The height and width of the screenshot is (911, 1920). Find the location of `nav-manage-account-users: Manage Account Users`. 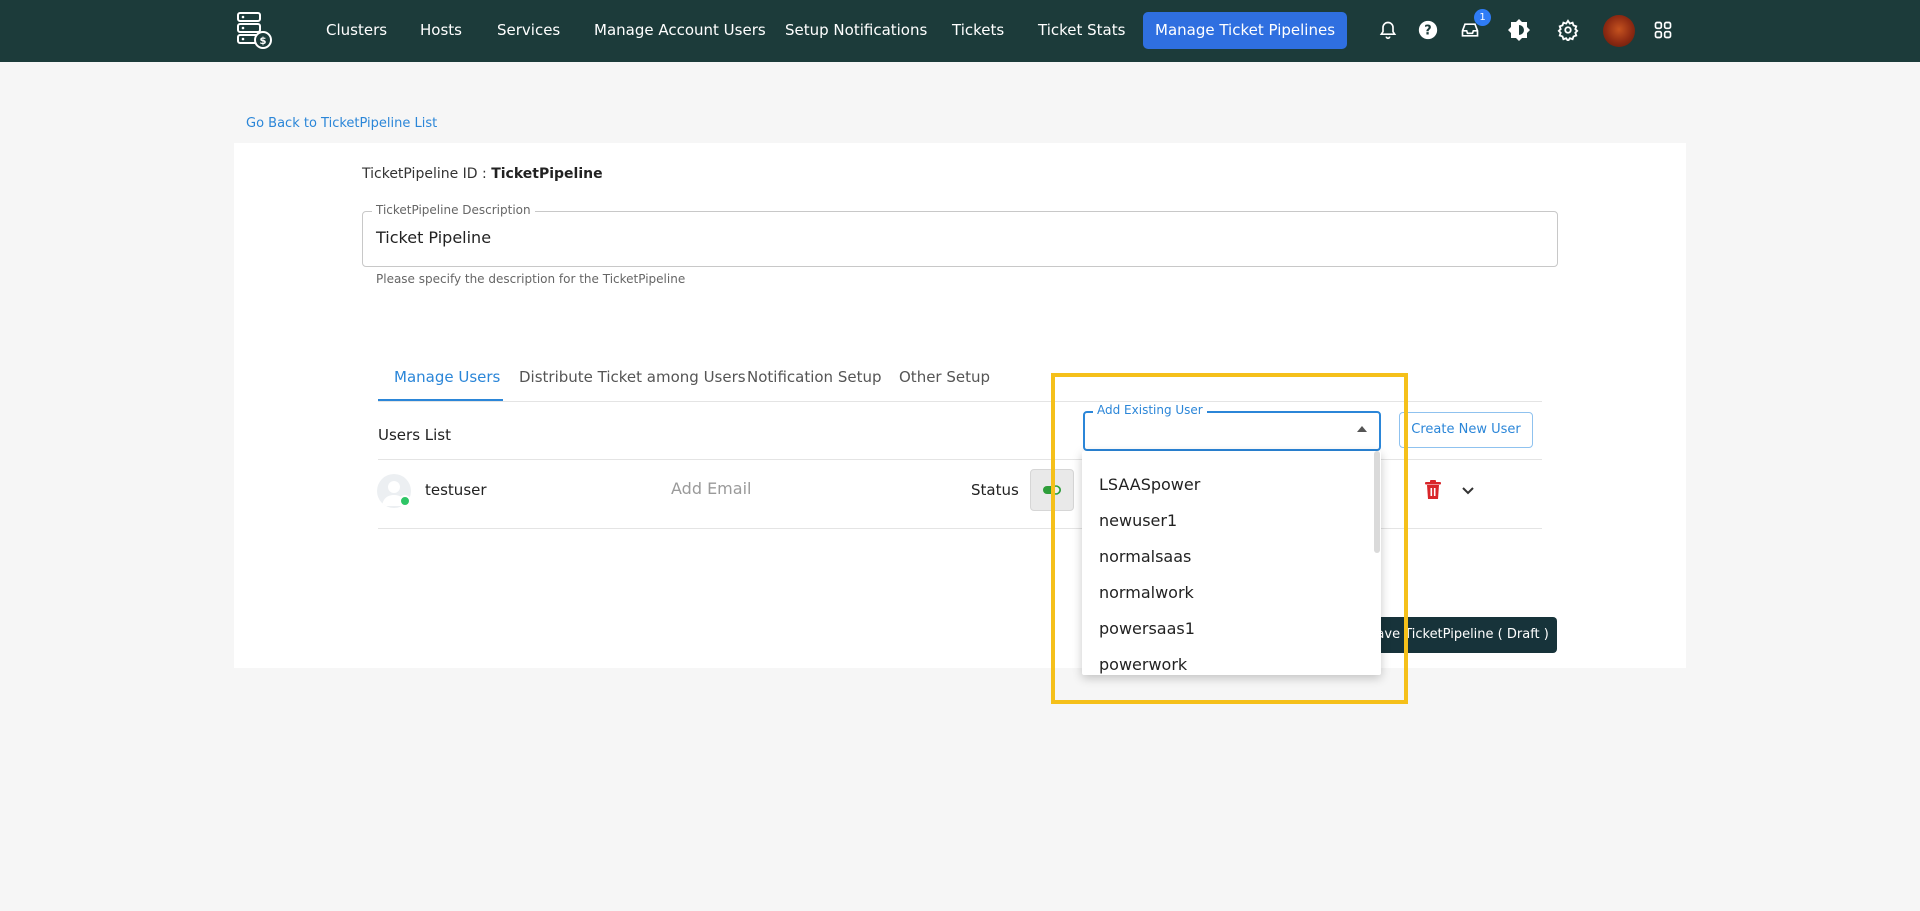

nav-manage-account-users: Manage Account Users is located at coordinates (680, 30).